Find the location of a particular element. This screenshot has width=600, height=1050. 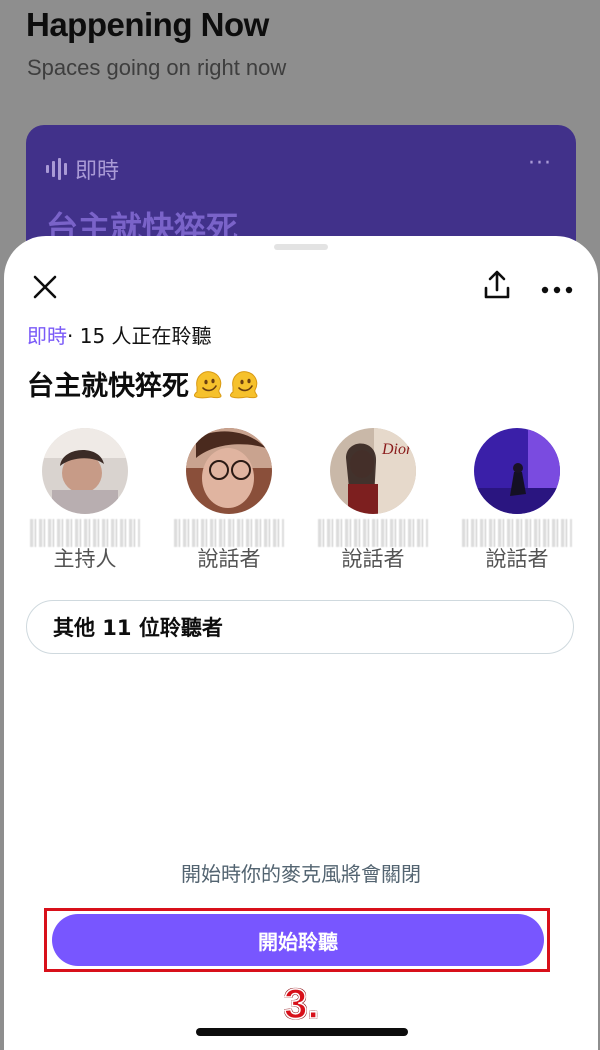

space-status: 即時· 15 人正在聆聽 is located at coordinates (119, 334).